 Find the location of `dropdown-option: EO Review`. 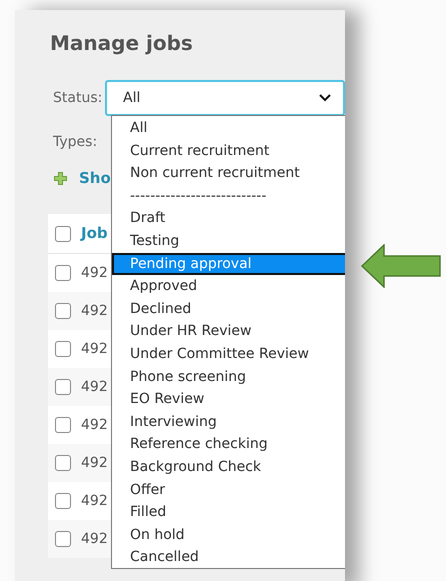

dropdown-option: EO Review is located at coordinates (228, 399).